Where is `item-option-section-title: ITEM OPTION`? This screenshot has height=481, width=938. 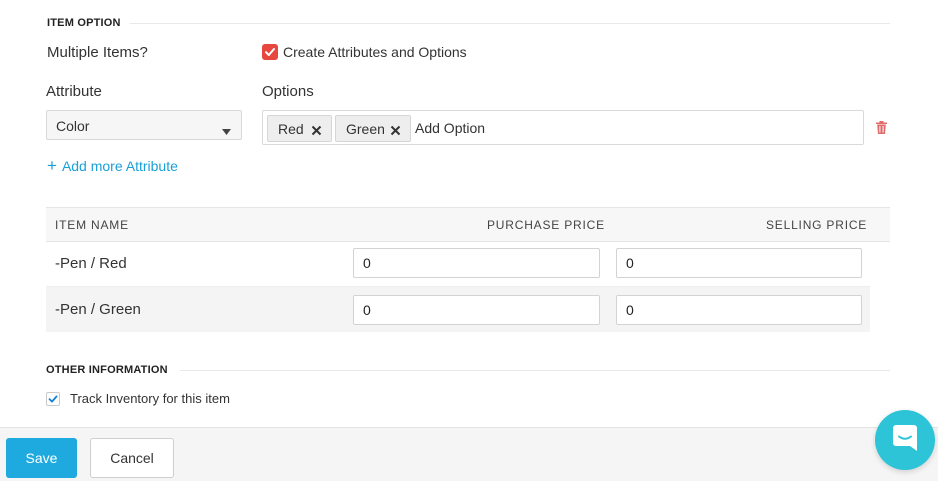 item-option-section-title: ITEM OPTION is located at coordinates (84, 23).